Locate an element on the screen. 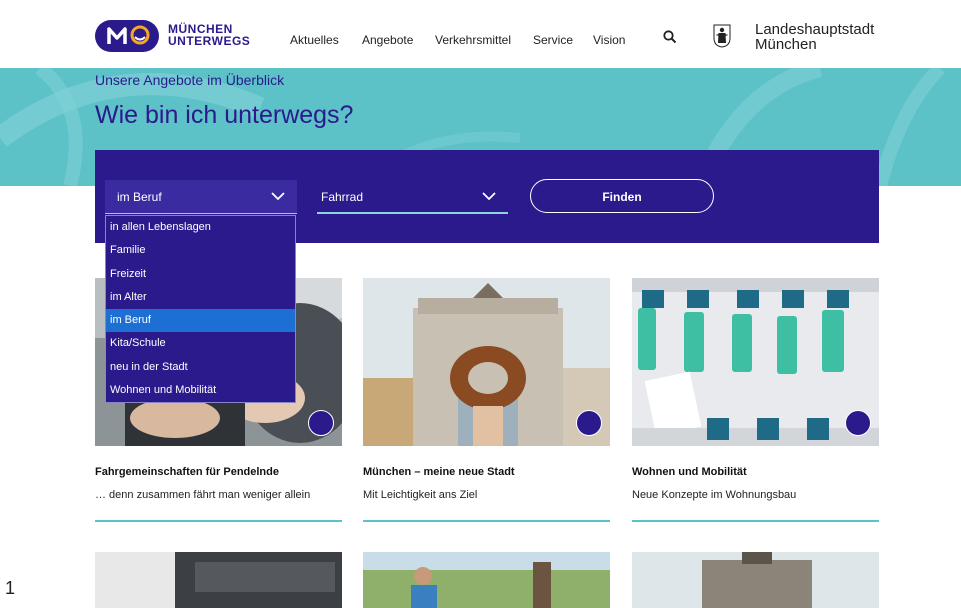  nav-aktuelles: Aktuelles is located at coordinates (314, 40).